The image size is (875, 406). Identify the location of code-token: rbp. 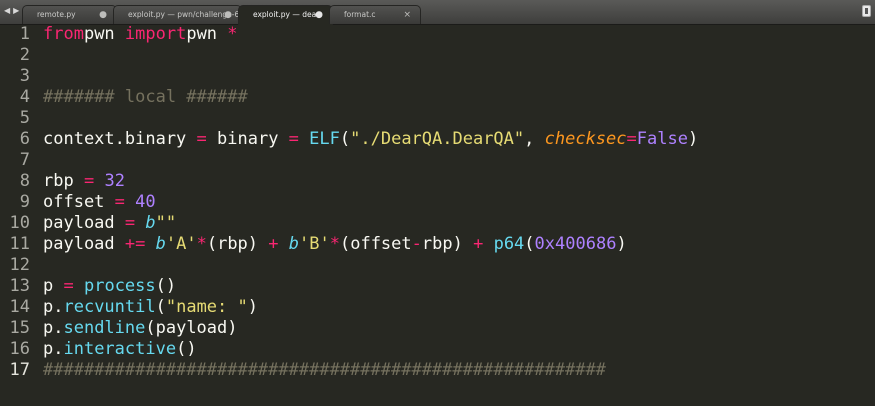
(63, 181).